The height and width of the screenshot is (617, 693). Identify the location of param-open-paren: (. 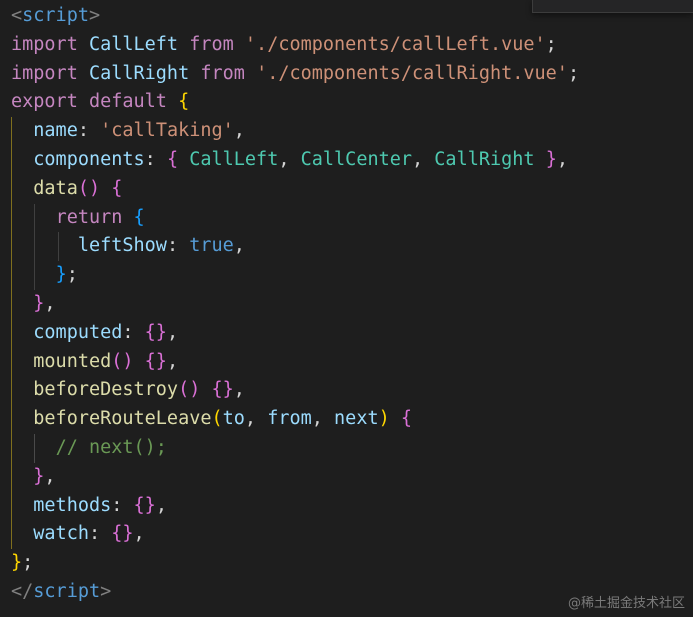
(217, 419).